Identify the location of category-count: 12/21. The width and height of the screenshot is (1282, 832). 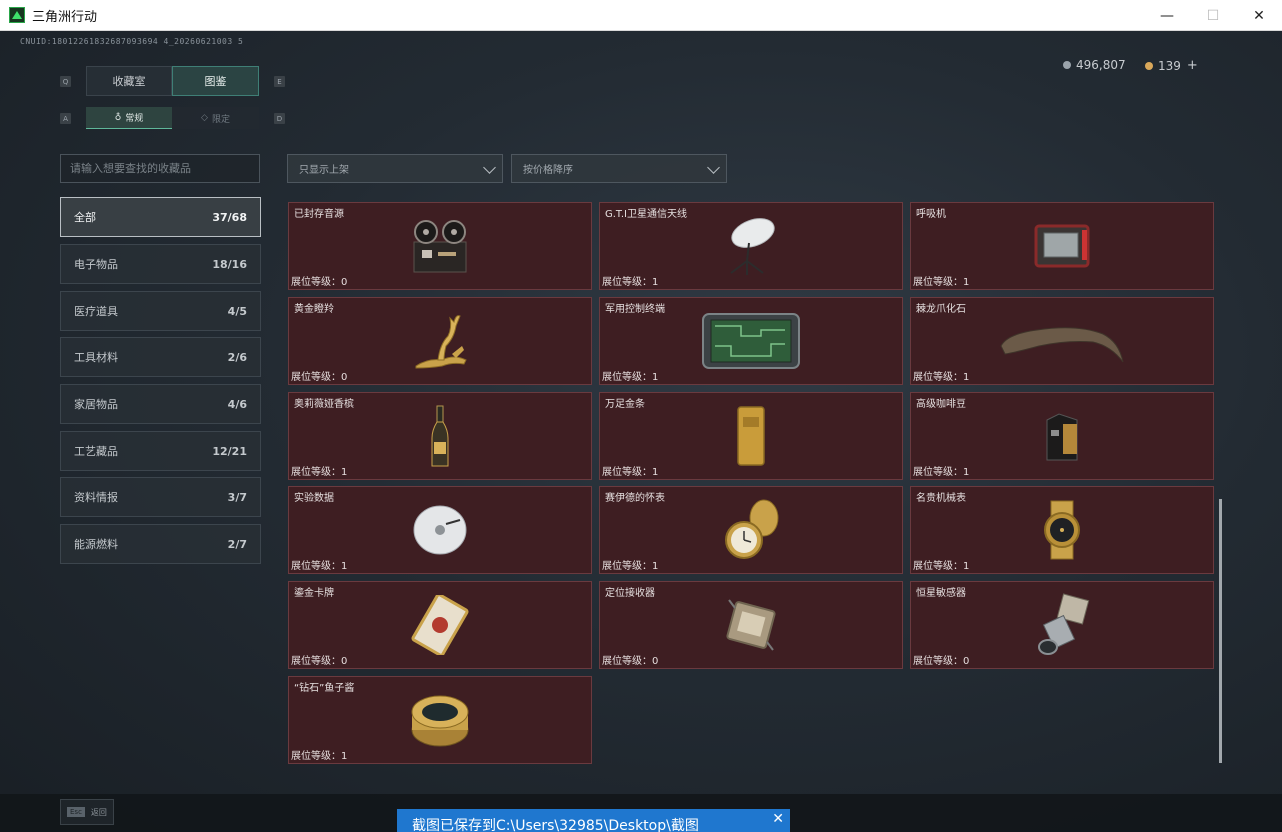
(229, 451).